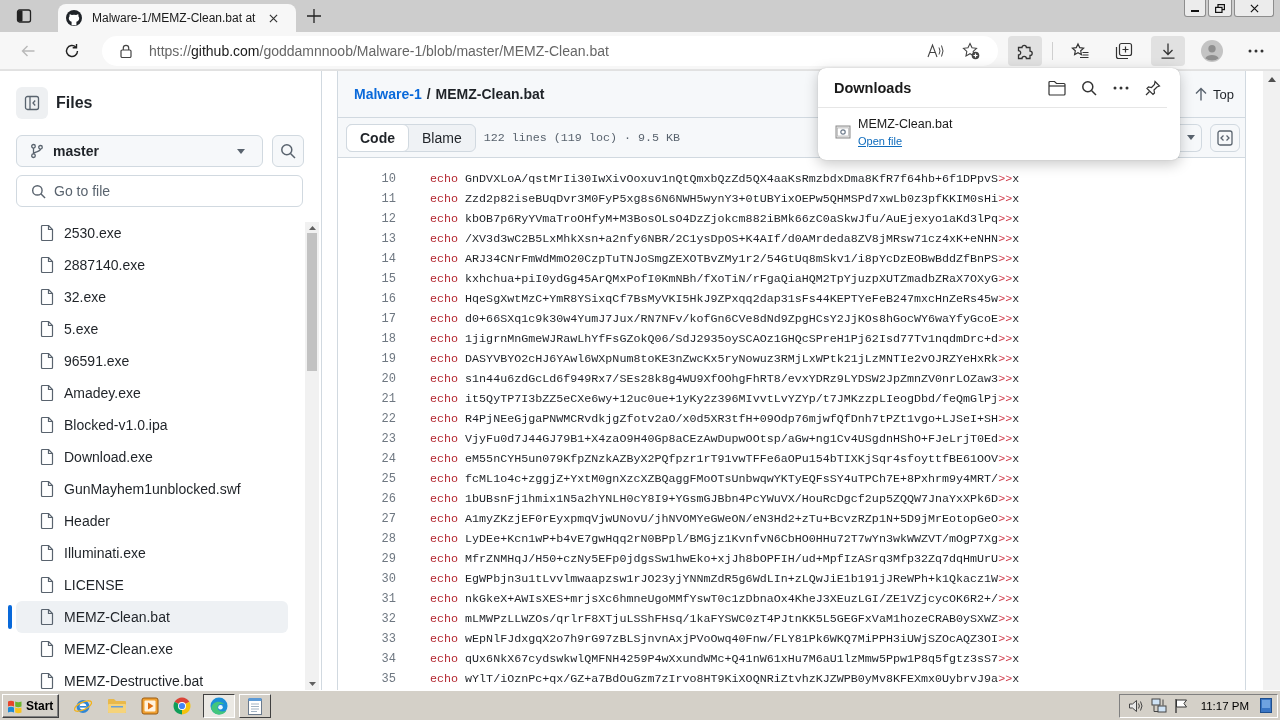 The image size is (1280, 720). What do you see at coordinates (388, 319) in the screenshot?
I see `line-number: 17` at bounding box center [388, 319].